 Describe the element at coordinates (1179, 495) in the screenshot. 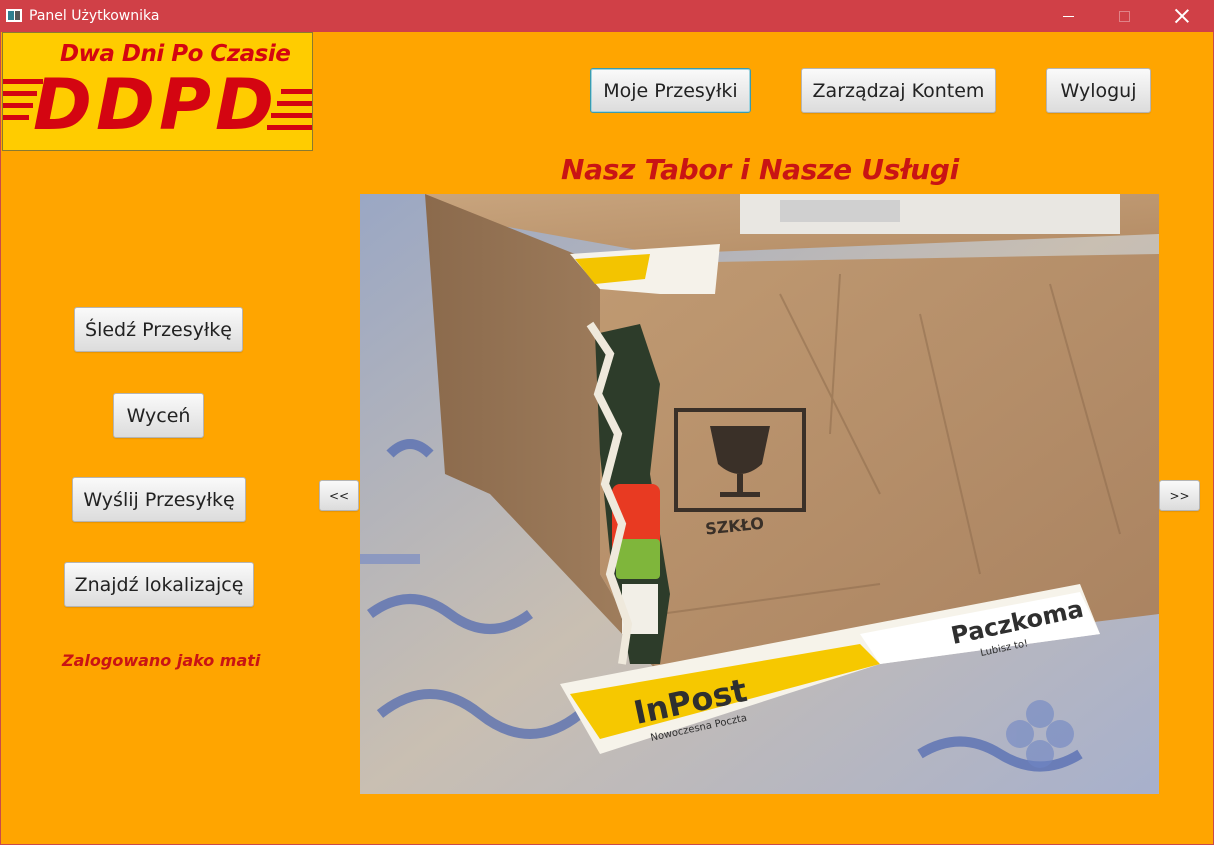

I see `gallery-next-button: >>` at that location.